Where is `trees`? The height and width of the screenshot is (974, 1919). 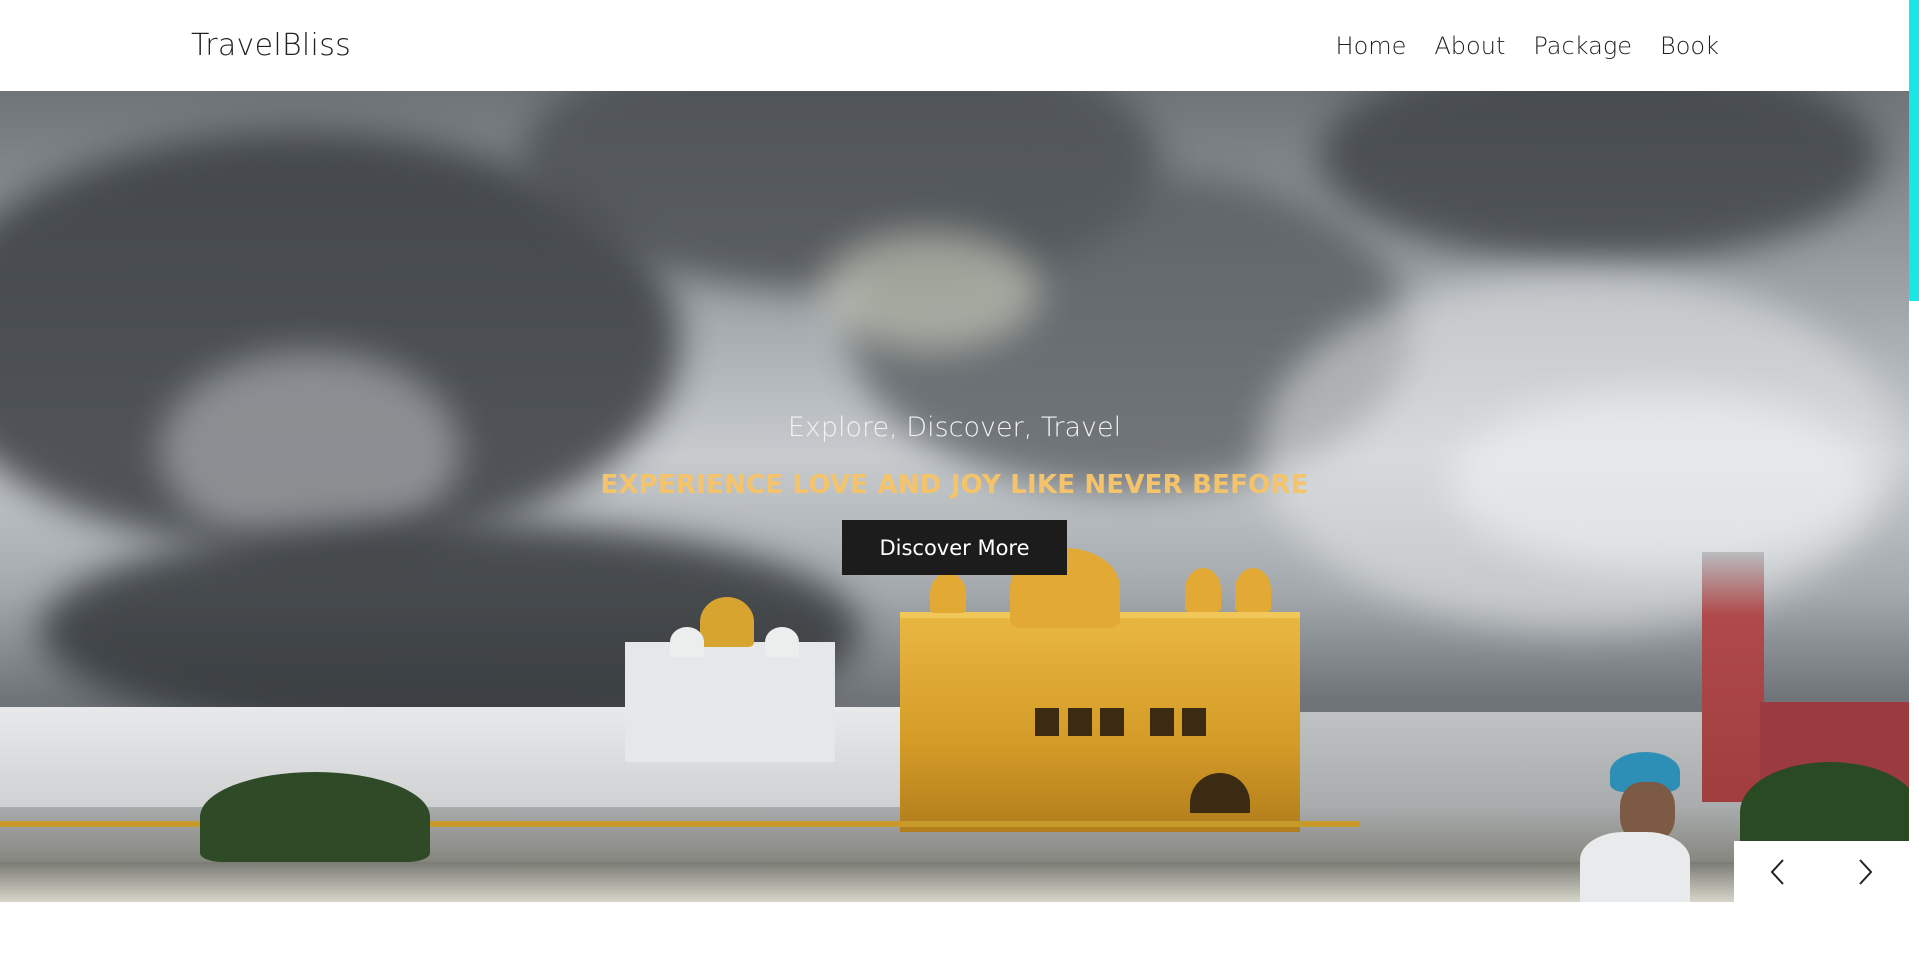 trees is located at coordinates (315, 817).